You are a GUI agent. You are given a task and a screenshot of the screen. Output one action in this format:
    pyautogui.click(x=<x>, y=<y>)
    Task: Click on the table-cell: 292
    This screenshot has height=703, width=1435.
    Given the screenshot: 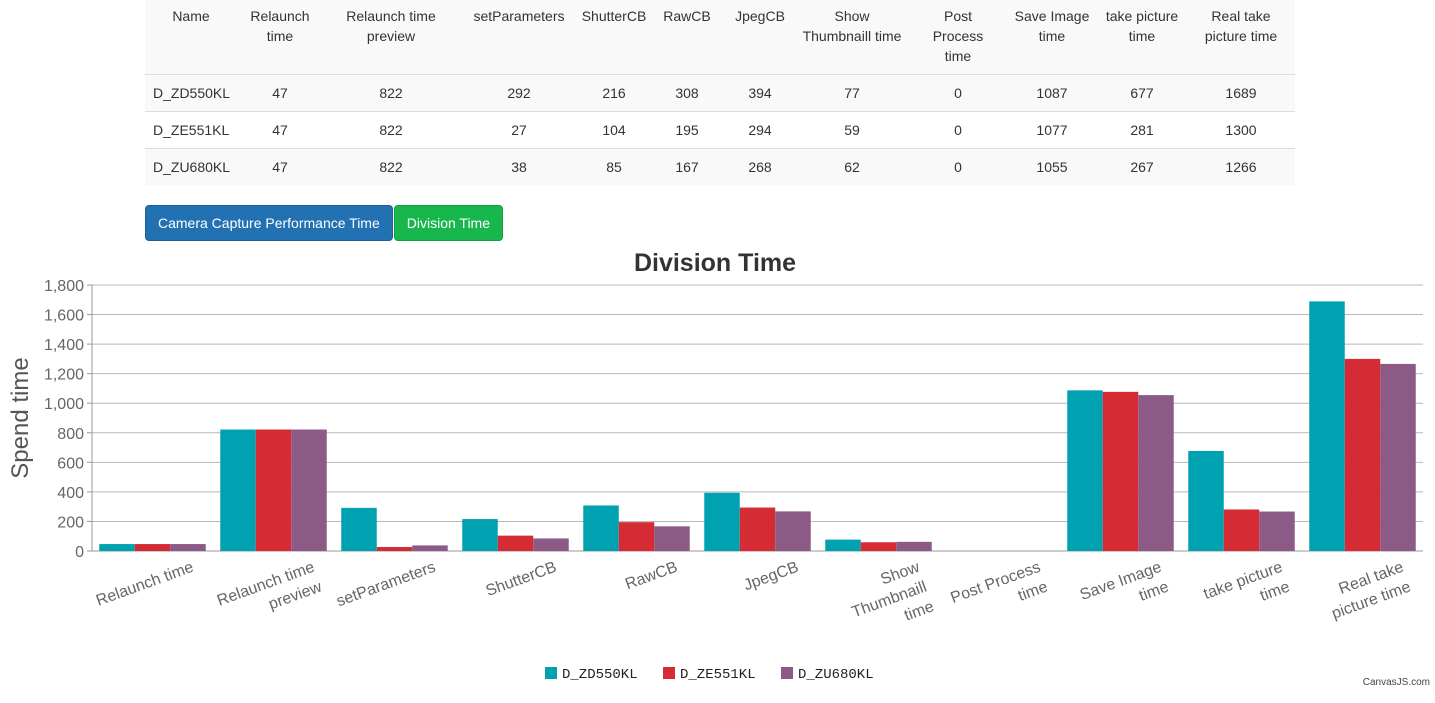 What is the action you would take?
    pyautogui.click(x=519, y=93)
    